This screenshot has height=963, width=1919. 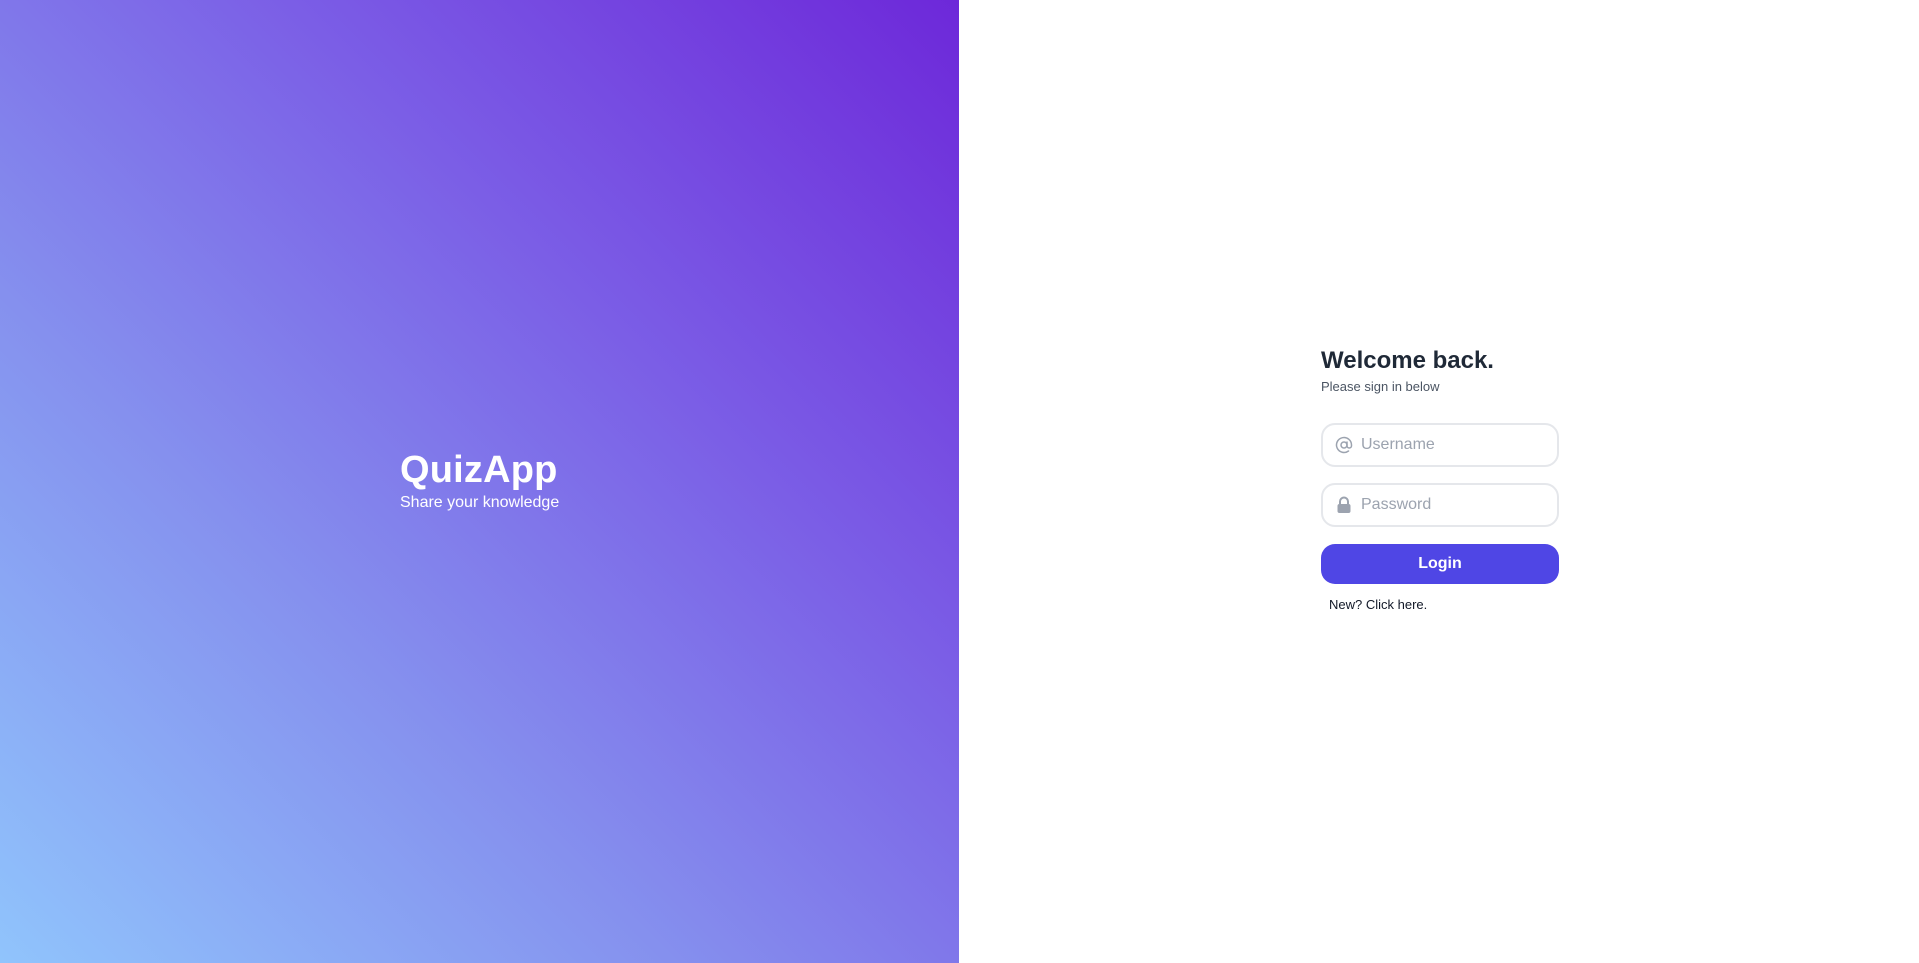 I want to click on app-tagline: Share your knowledge, so click(x=480, y=502).